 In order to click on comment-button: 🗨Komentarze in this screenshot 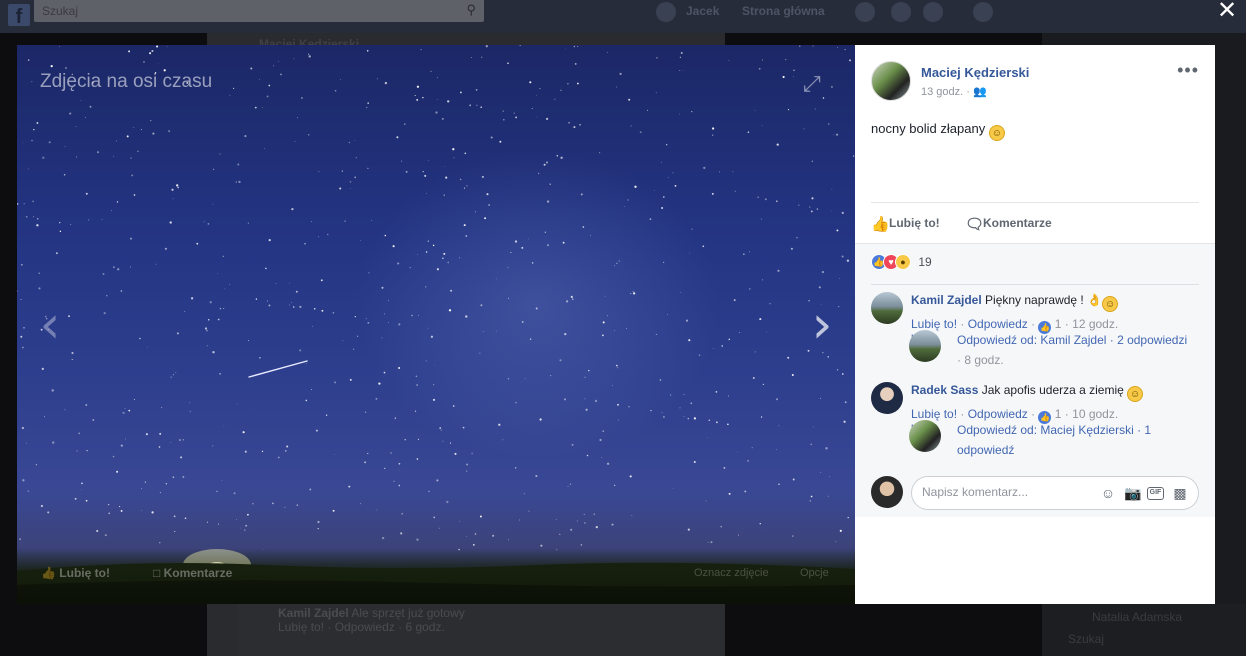, I will do `click(1008, 224)`.